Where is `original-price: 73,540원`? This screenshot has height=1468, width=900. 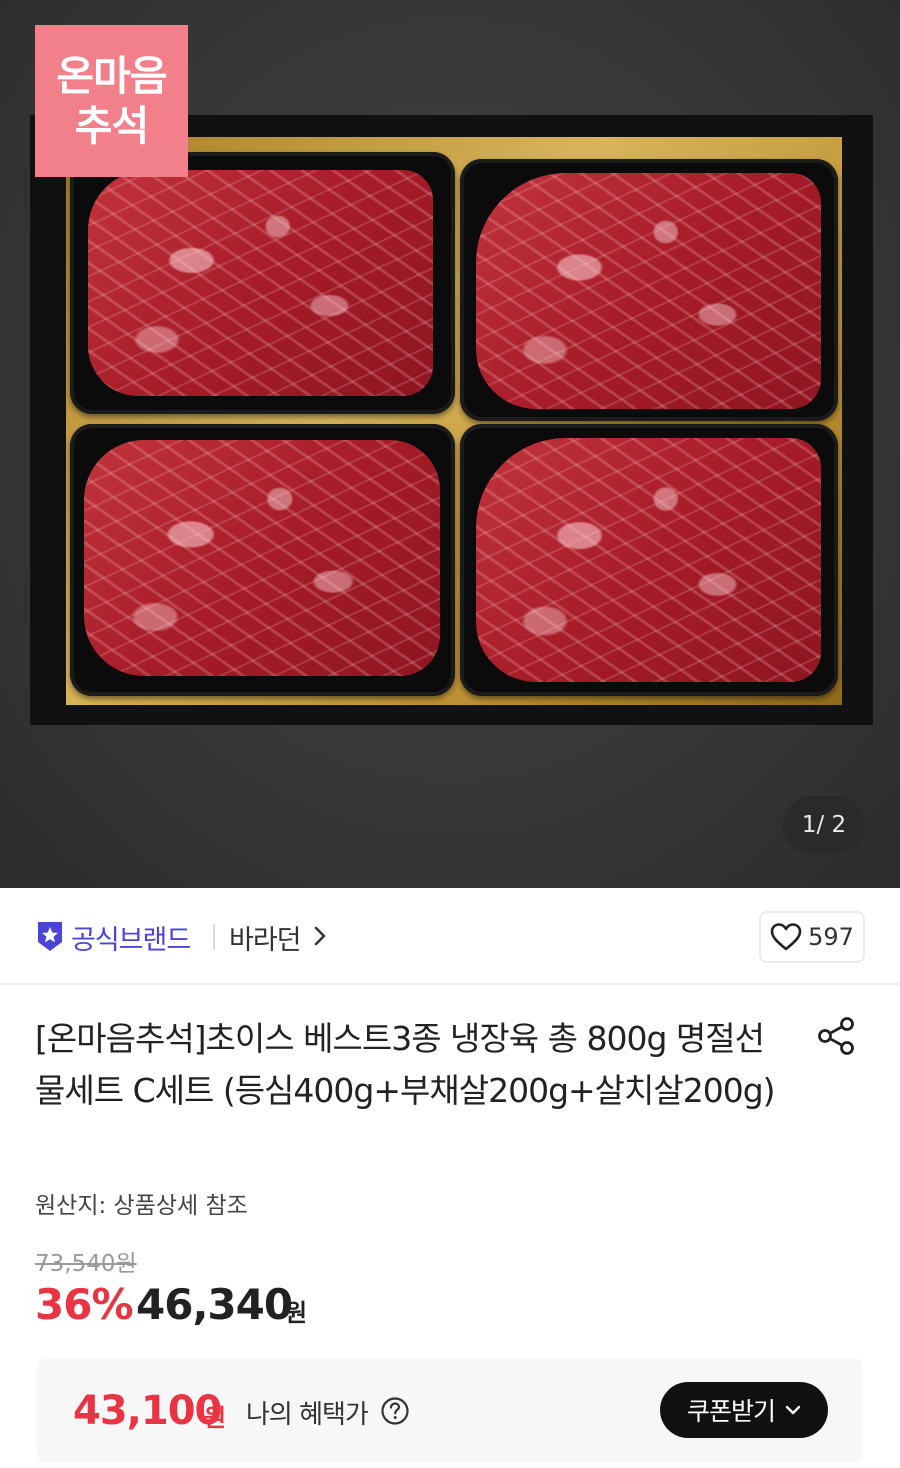
original-price: 73,540원 is located at coordinates (86, 1264).